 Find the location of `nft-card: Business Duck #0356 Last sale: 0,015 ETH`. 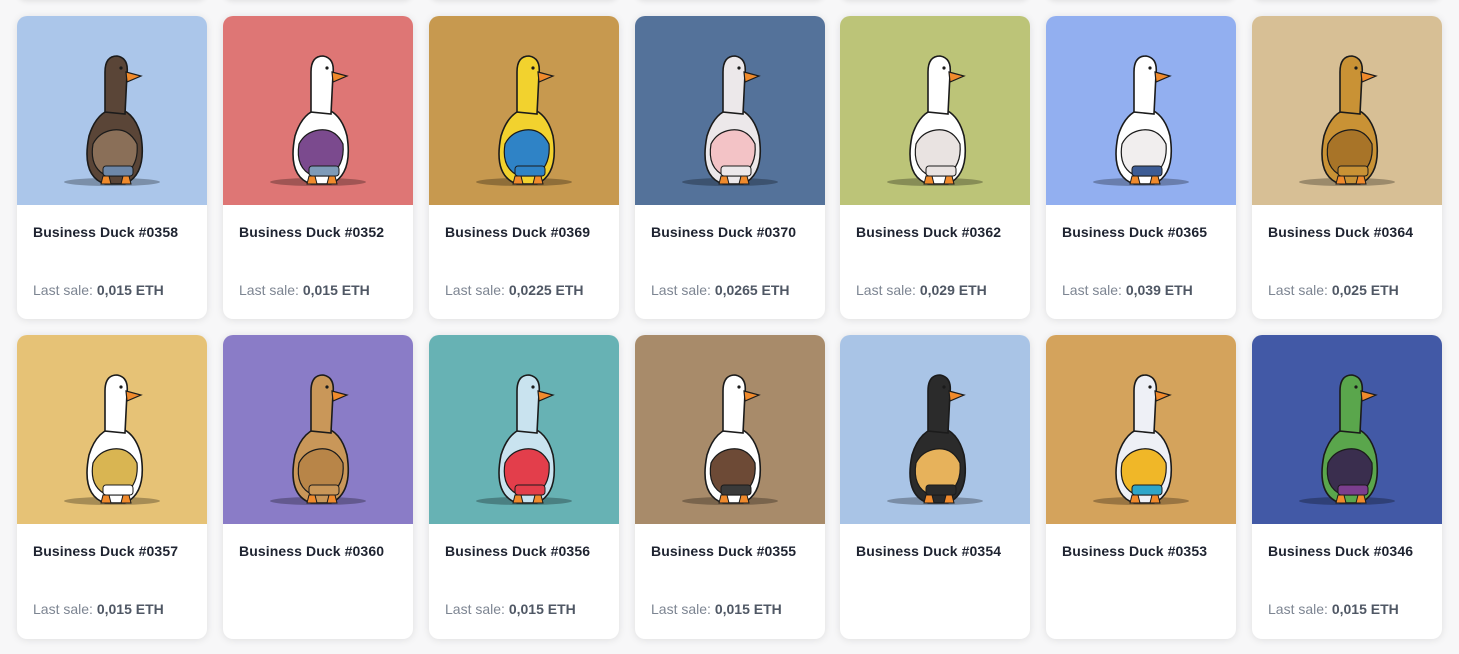

nft-card: Business Duck #0356 Last sale: 0,015 ETH is located at coordinates (524, 487).